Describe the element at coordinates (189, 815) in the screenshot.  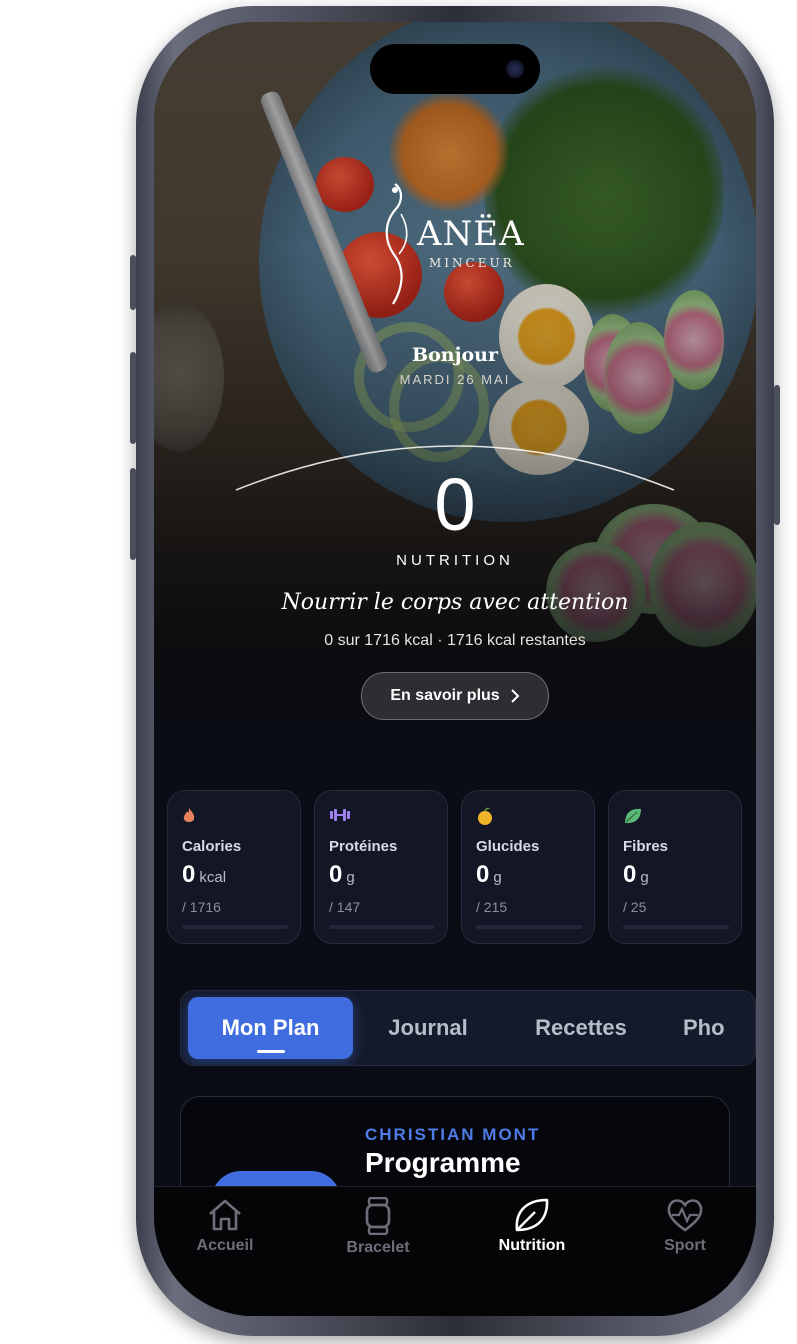
I see `flame-icon` at that location.